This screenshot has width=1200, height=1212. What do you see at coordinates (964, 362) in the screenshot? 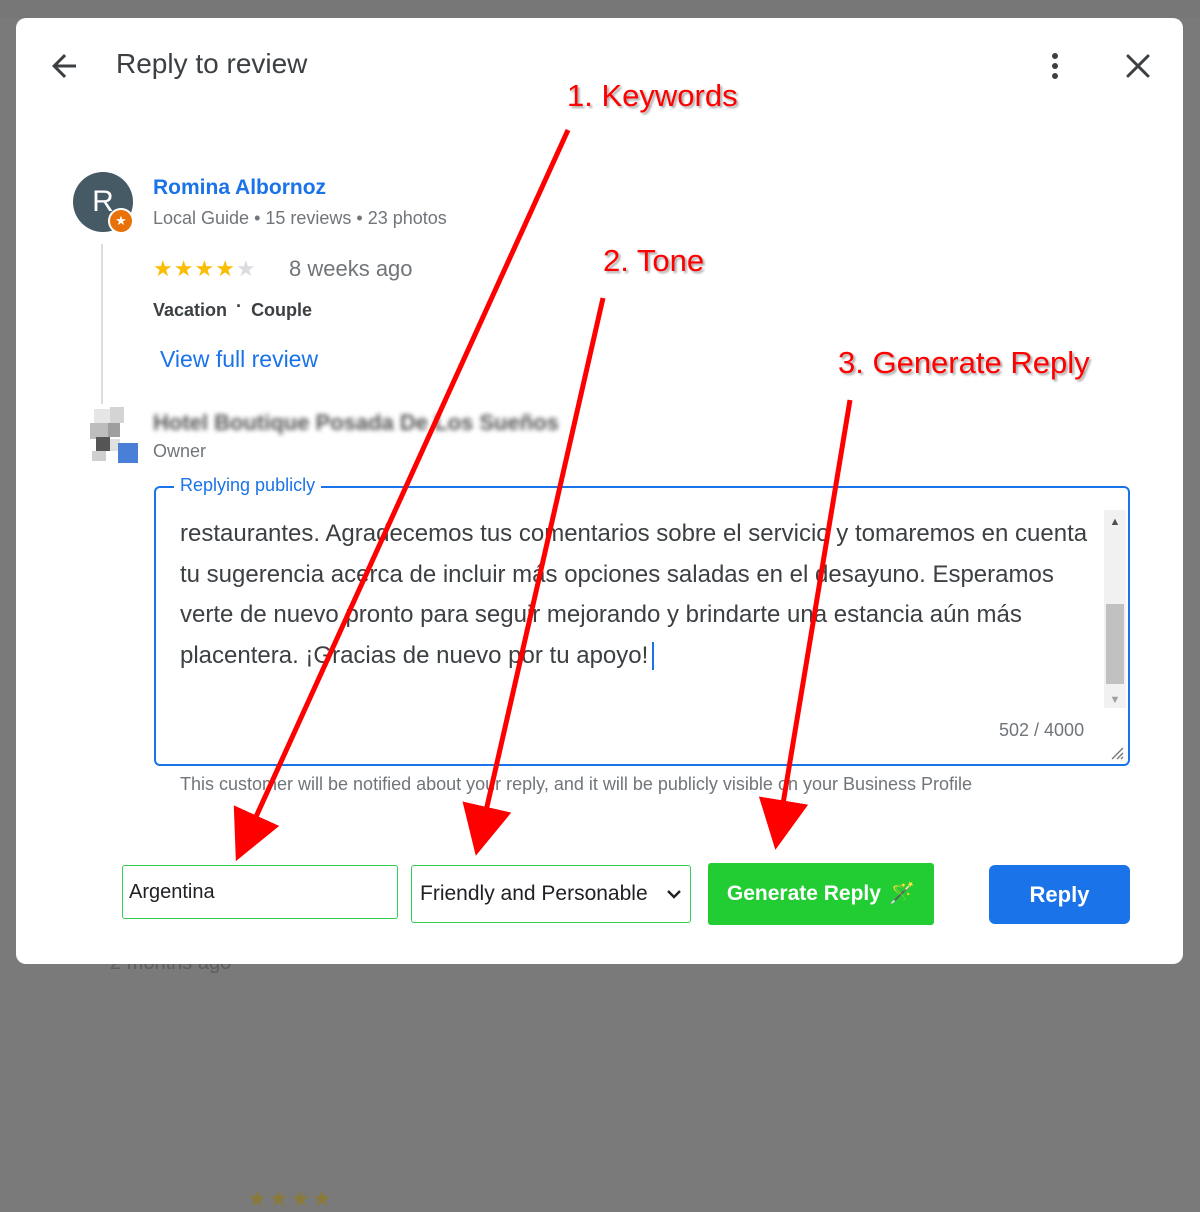
I see `annotation-generate: 3. Generate Reply` at bounding box center [964, 362].